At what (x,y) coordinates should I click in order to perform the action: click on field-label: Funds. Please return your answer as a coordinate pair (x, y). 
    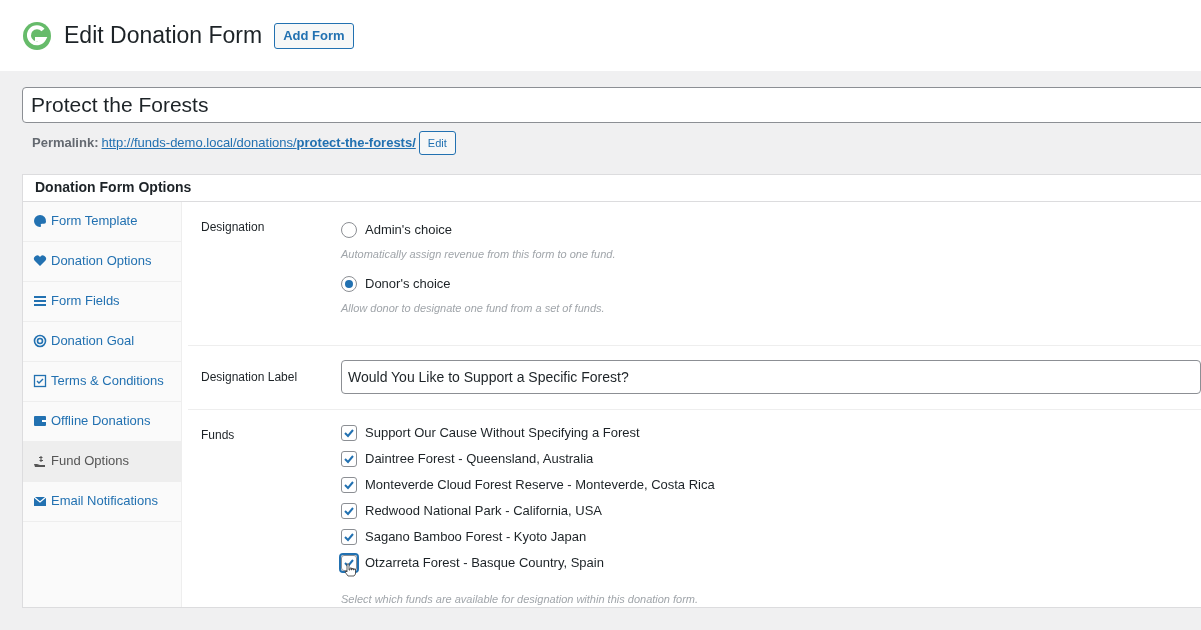
    Looking at the image, I should click on (218, 435).